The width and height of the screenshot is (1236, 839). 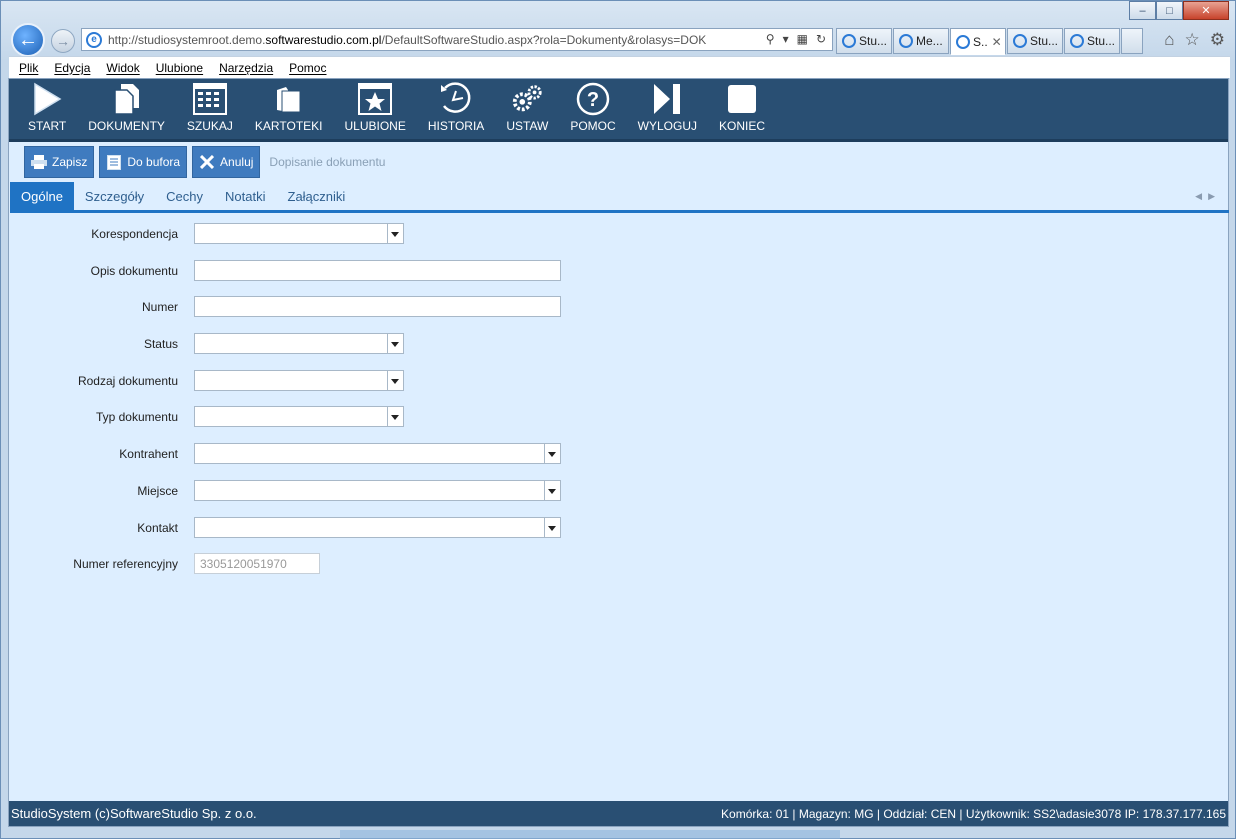 What do you see at coordinates (28, 40) in the screenshot?
I see `back-button: ←` at bounding box center [28, 40].